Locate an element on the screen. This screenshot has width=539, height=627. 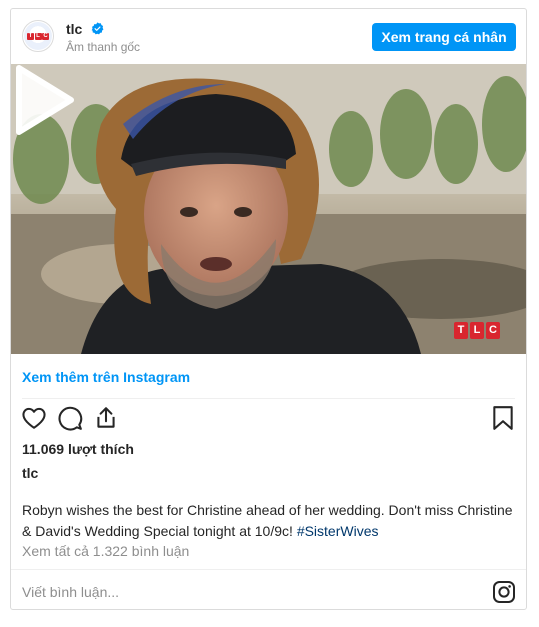
tlc-watermark: T L C is located at coordinates (477, 330).